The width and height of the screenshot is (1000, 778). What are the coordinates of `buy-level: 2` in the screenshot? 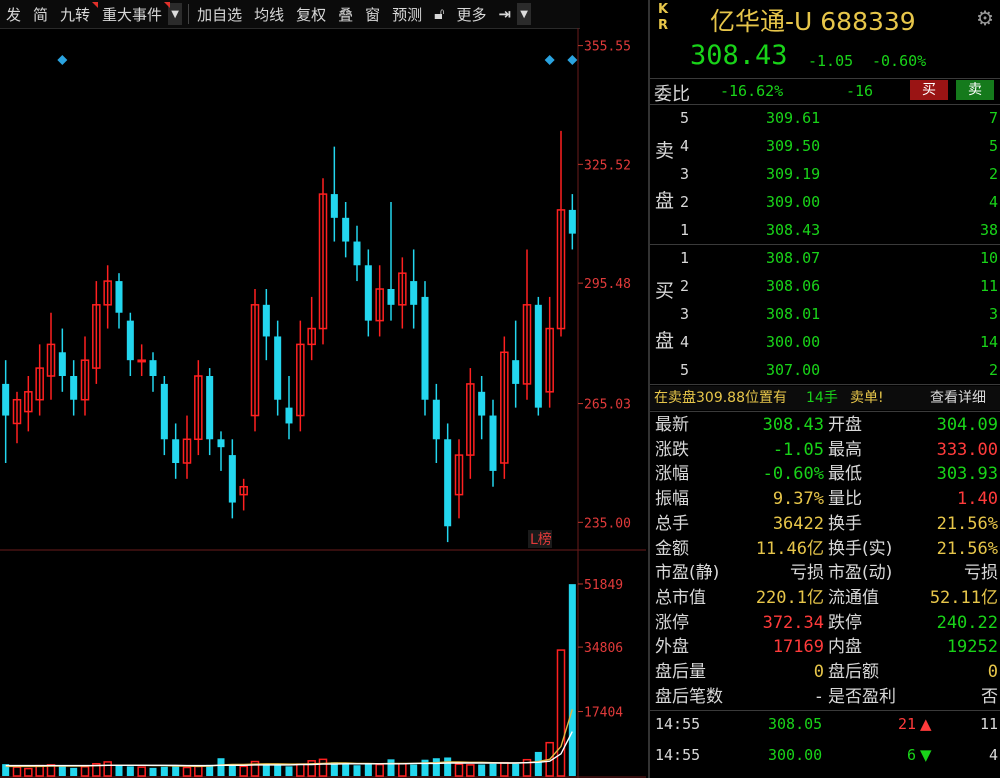 It's located at (685, 286).